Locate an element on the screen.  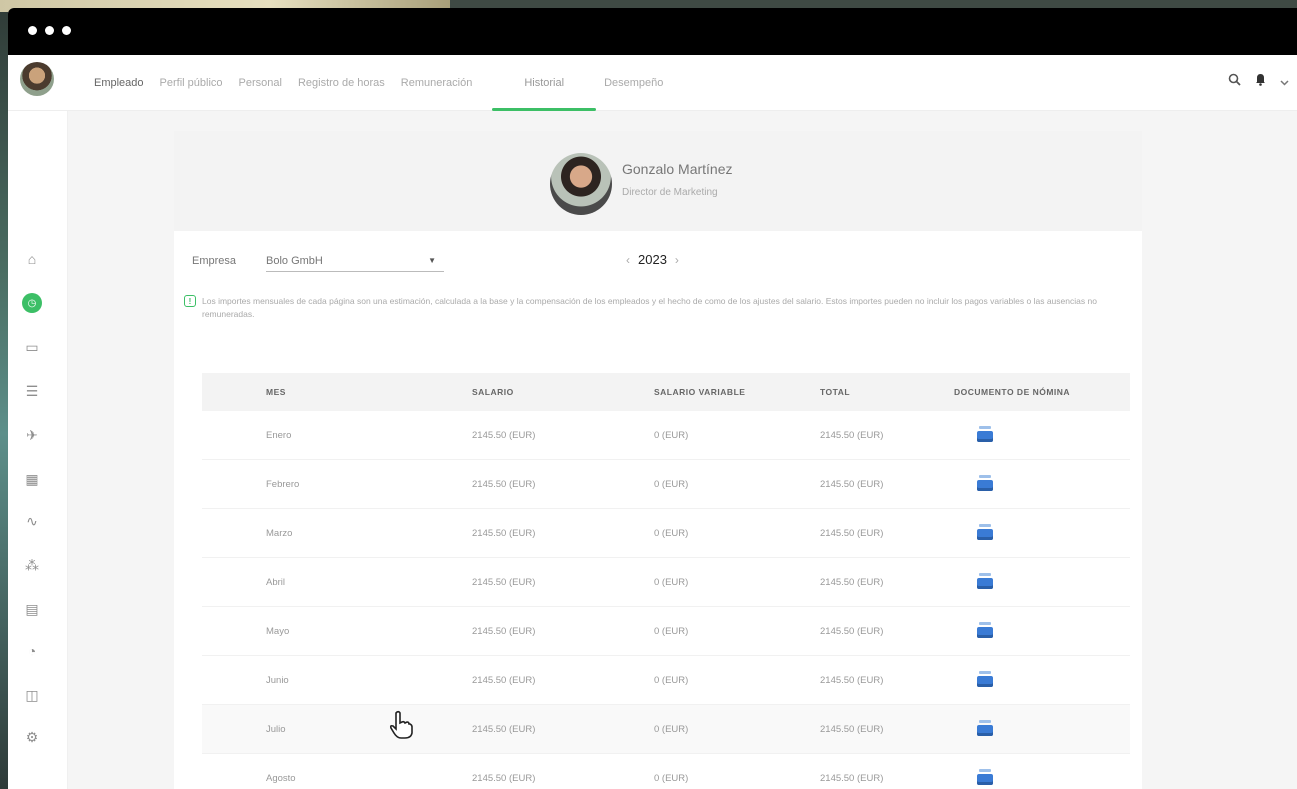
calendar-icon: ▦ is located at coordinates (32, 479).